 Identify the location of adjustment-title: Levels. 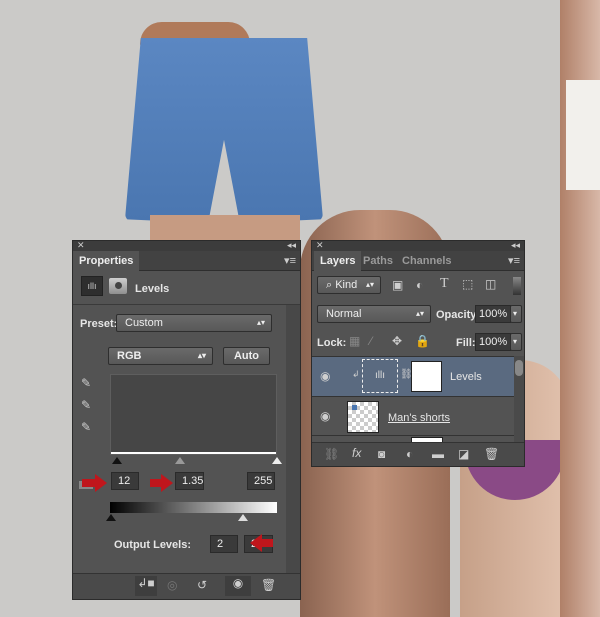
(152, 289).